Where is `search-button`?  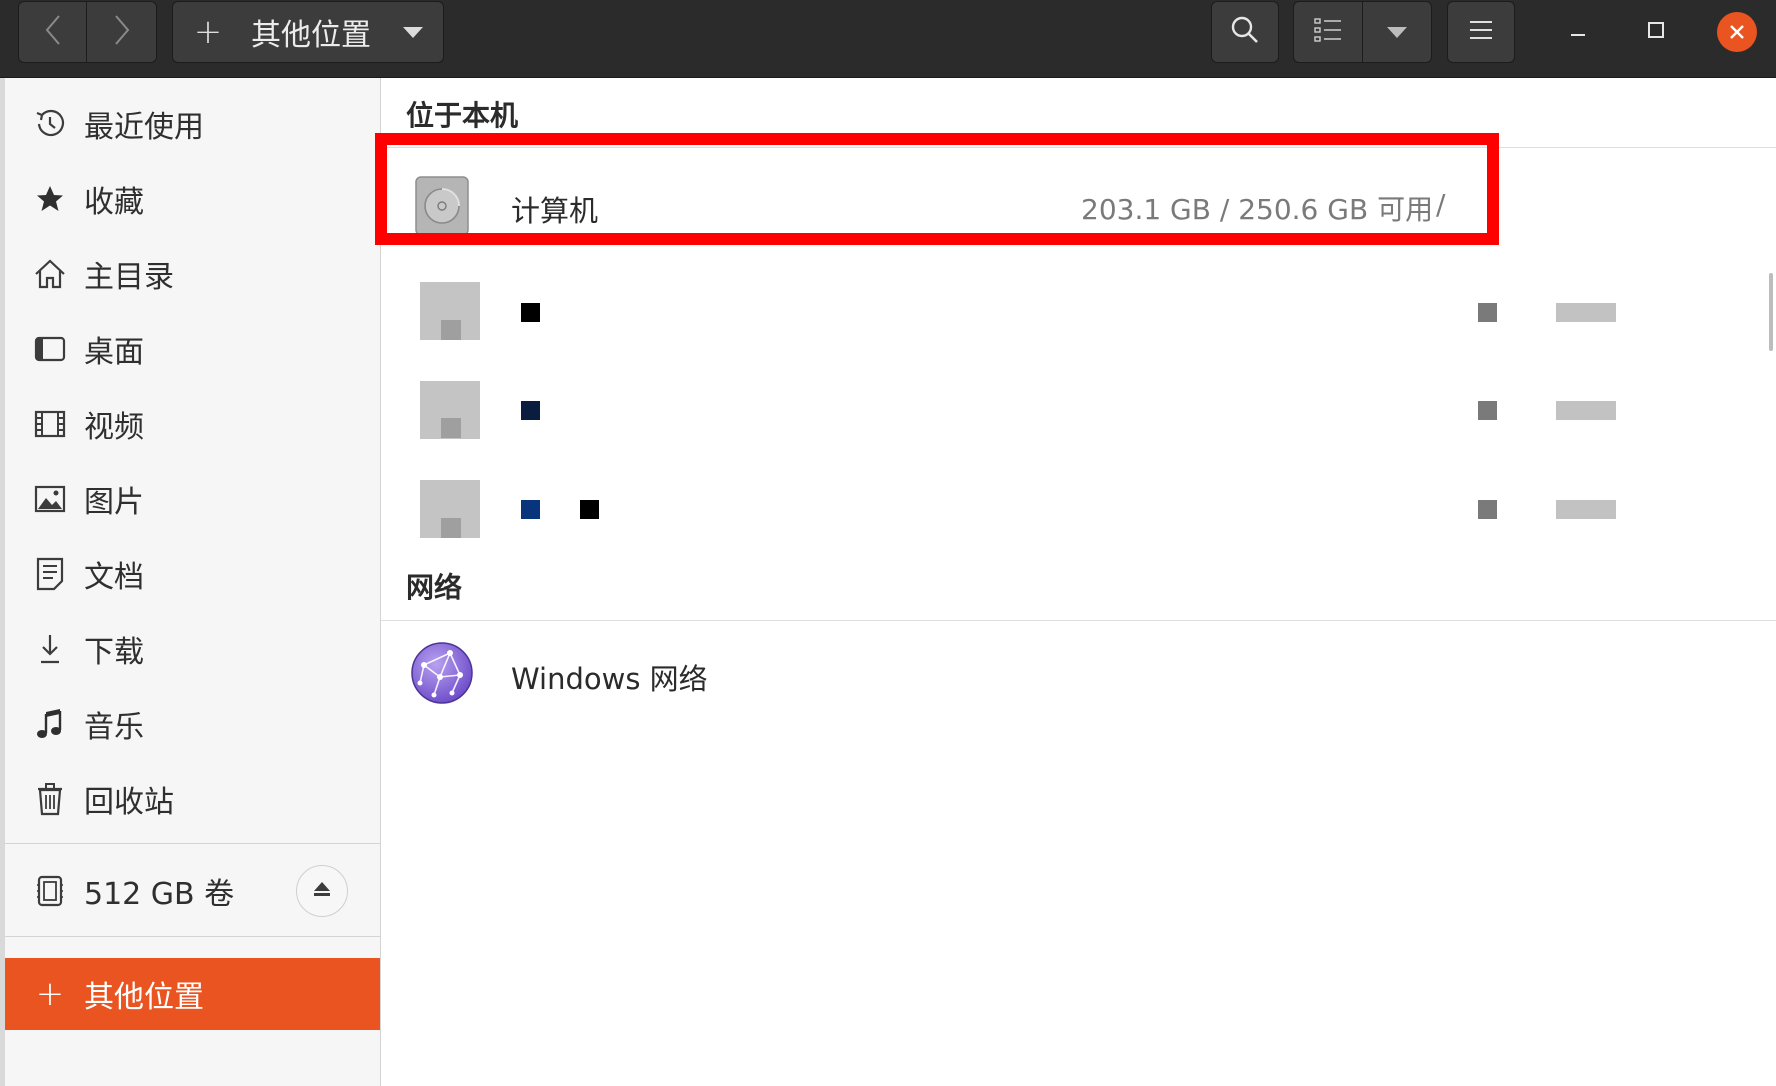 search-button is located at coordinates (1245, 32).